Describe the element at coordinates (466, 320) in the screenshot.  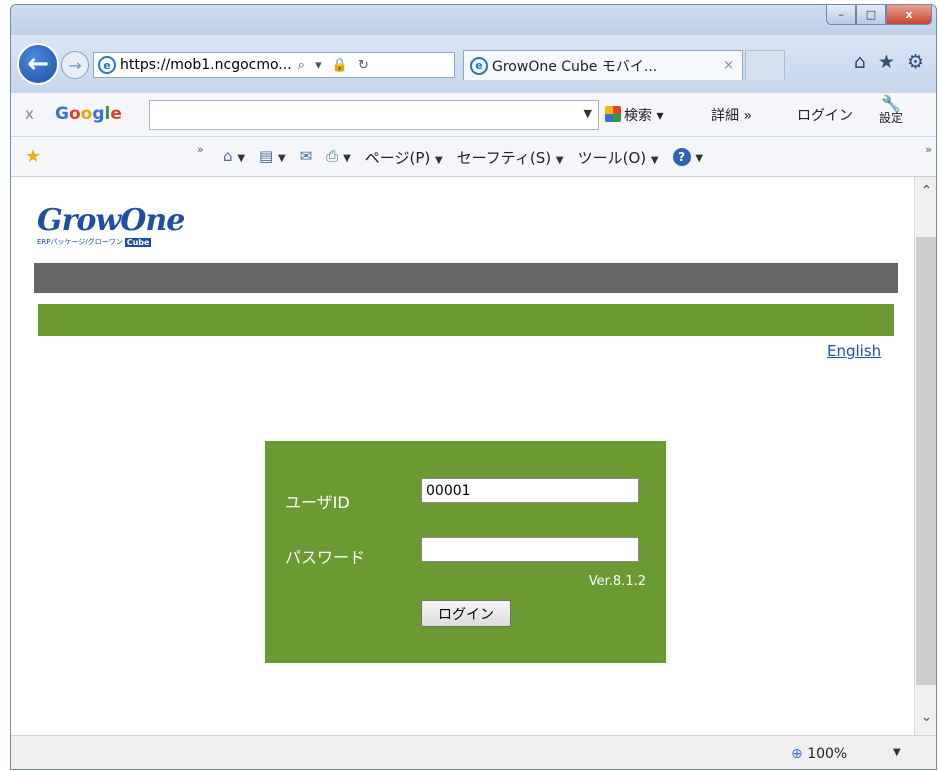
I see `header-green-bar` at that location.